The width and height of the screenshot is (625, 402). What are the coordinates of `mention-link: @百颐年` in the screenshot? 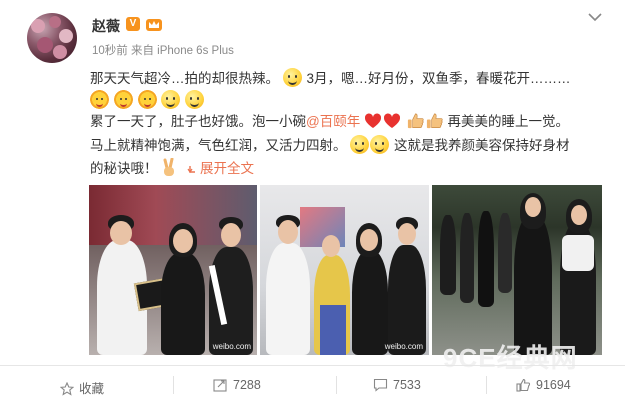 It's located at (333, 121).